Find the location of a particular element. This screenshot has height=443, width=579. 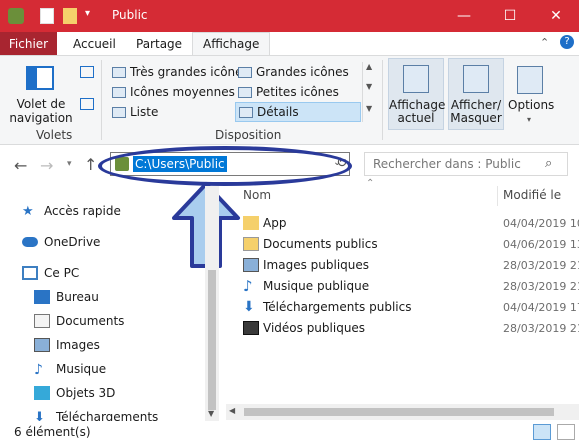

file-list-hscrollbar: ◀ is located at coordinates (402, 412).